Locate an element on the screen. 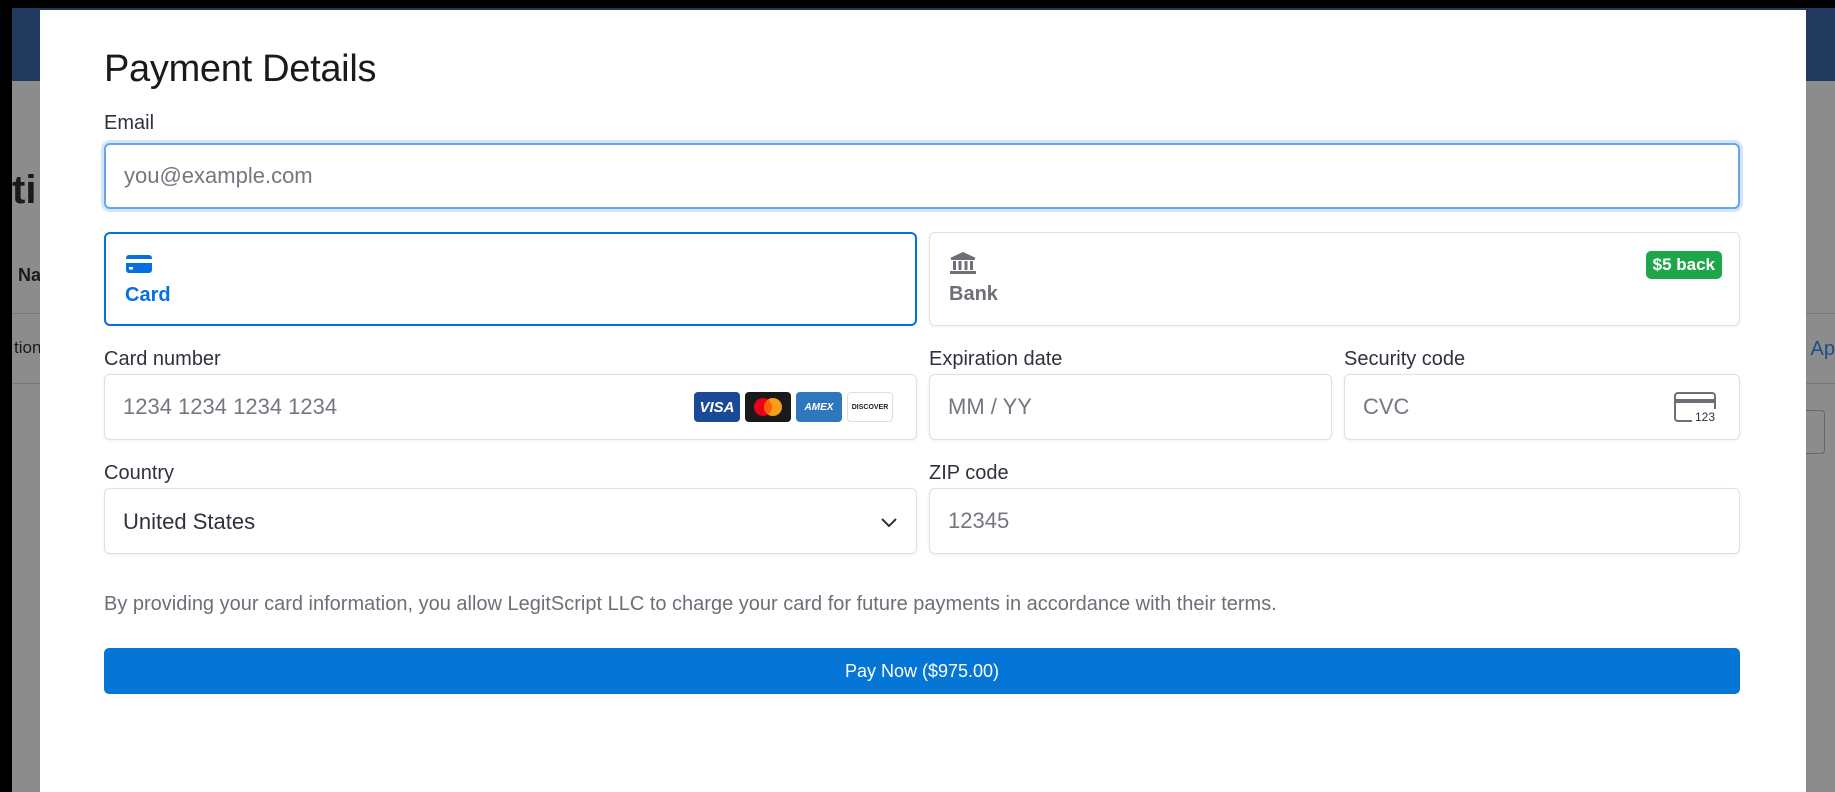 This screenshot has width=1835, height=792. payment-method-tab-card: Card is located at coordinates (510, 279).